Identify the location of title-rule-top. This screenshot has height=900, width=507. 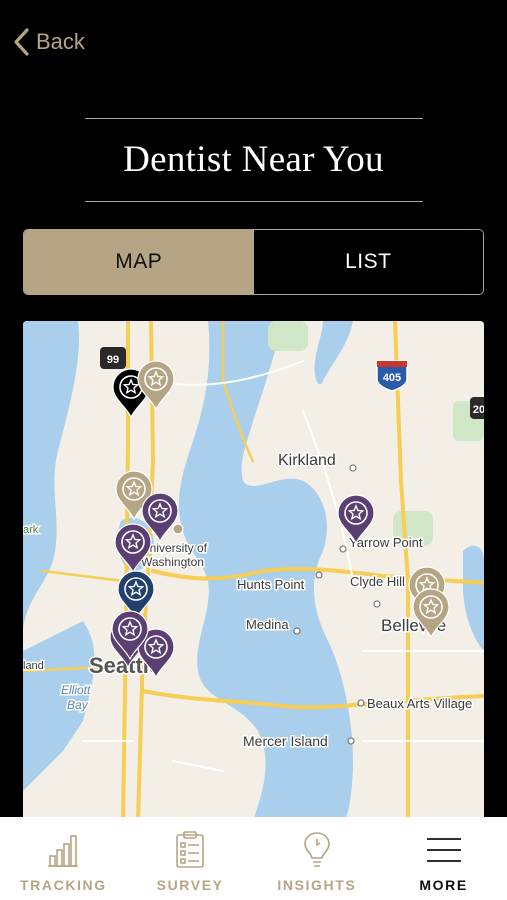
(254, 118).